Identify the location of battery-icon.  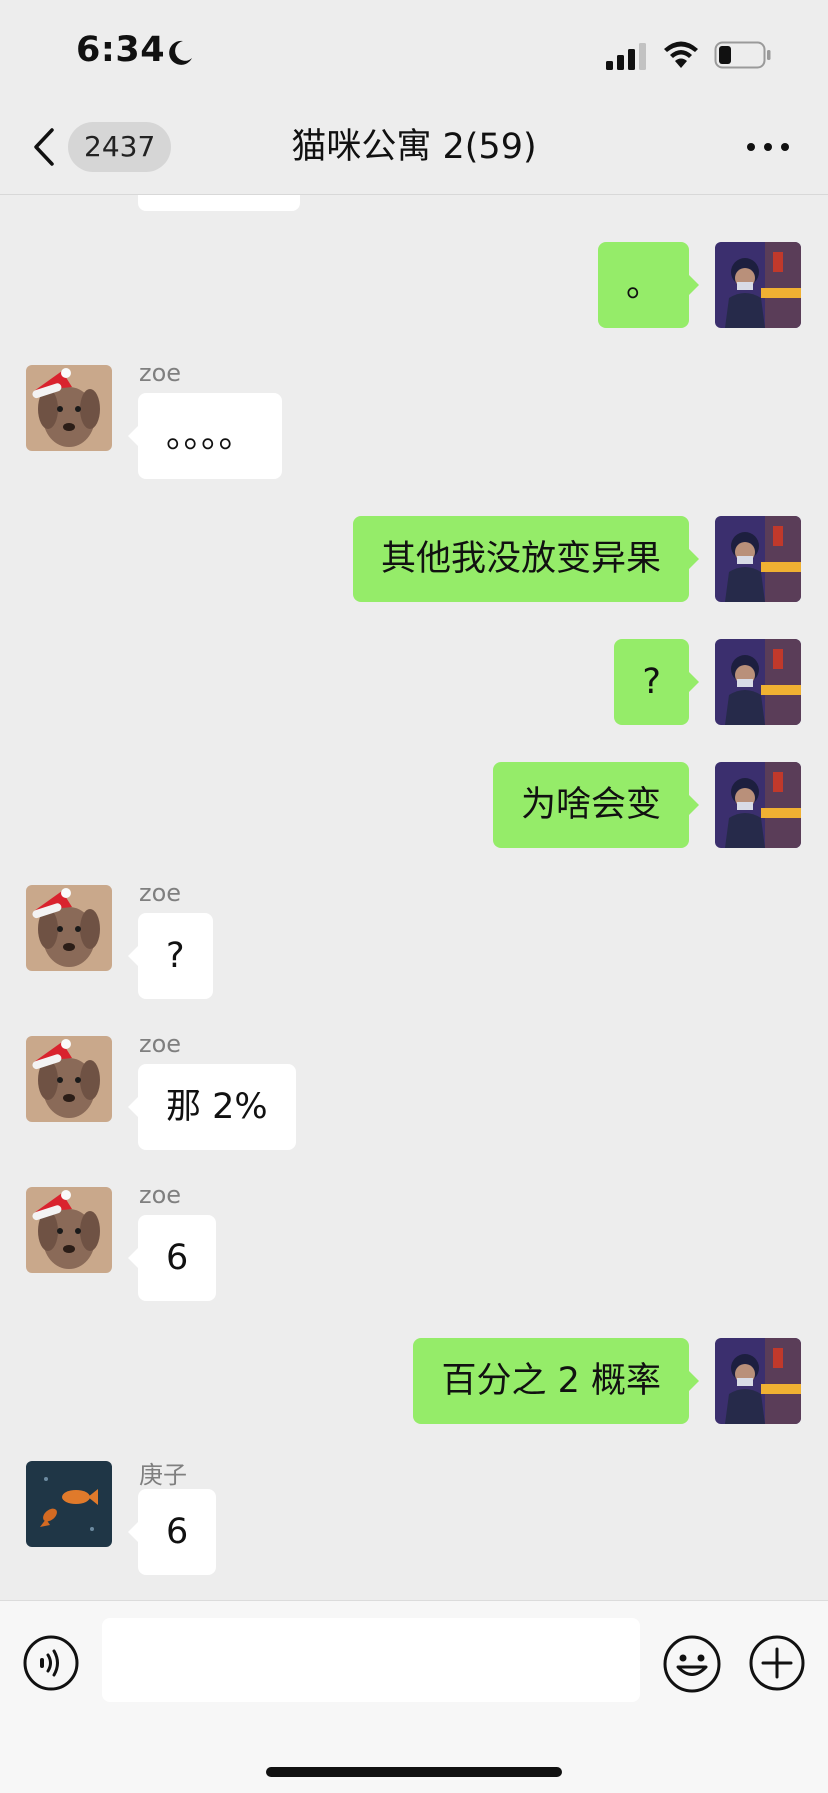
(742, 55).